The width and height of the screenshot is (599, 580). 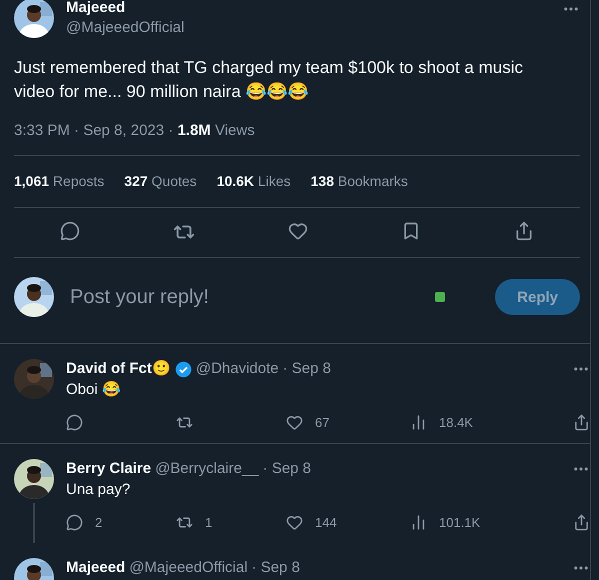 I want to click on repost-action: 1, so click(x=231, y=522).